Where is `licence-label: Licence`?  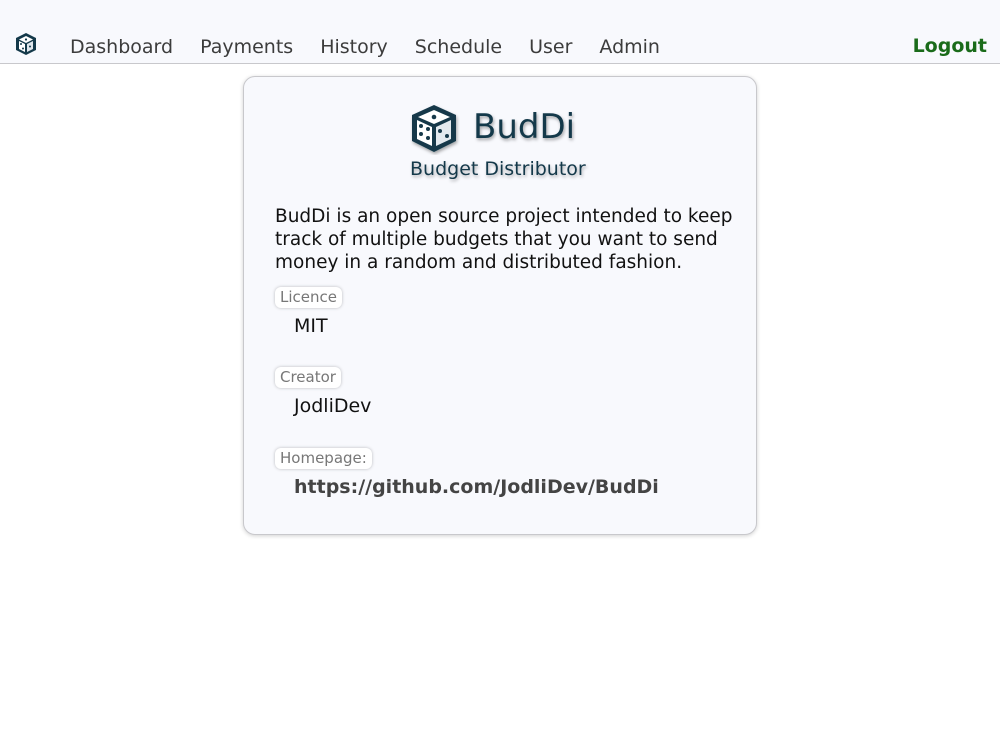
licence-label: Licence is located at coordinates (308, 297).